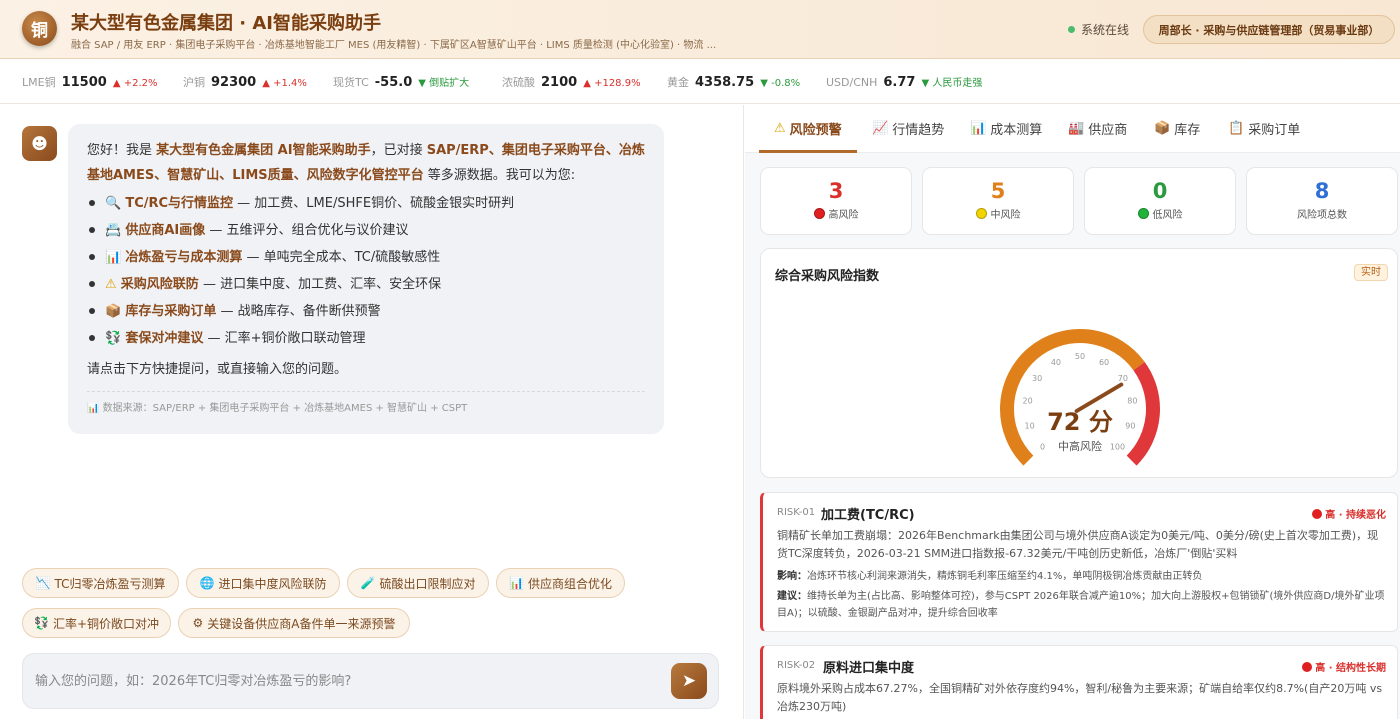  What do you see at coordinates (880, 128) in the screenshot?
I see `chart-up-icon: 📈` at bounding box center [880, 128].